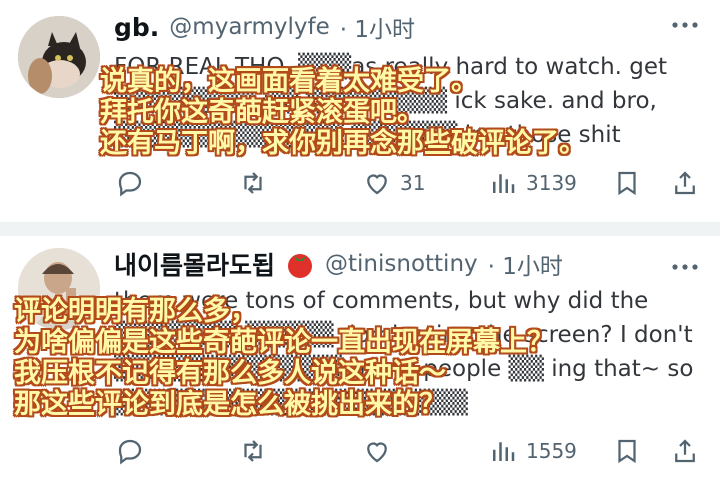  I want to click on action-bar: 31 3139, so click(360, 186).